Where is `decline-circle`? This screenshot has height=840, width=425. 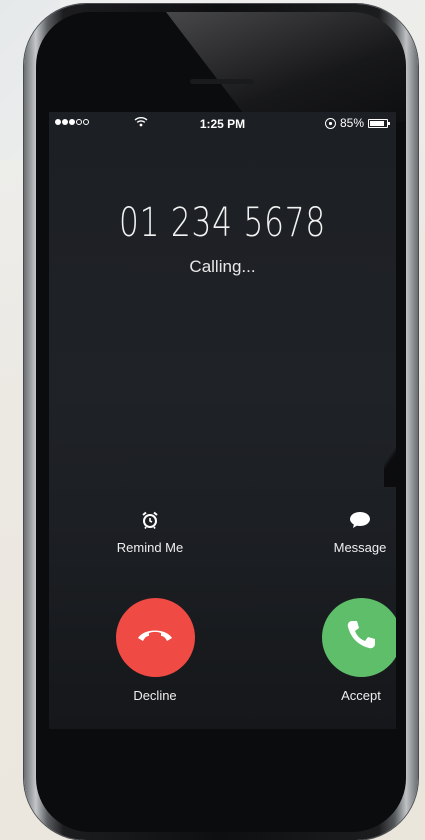 decline-circle is located at coordinates (155, 637).